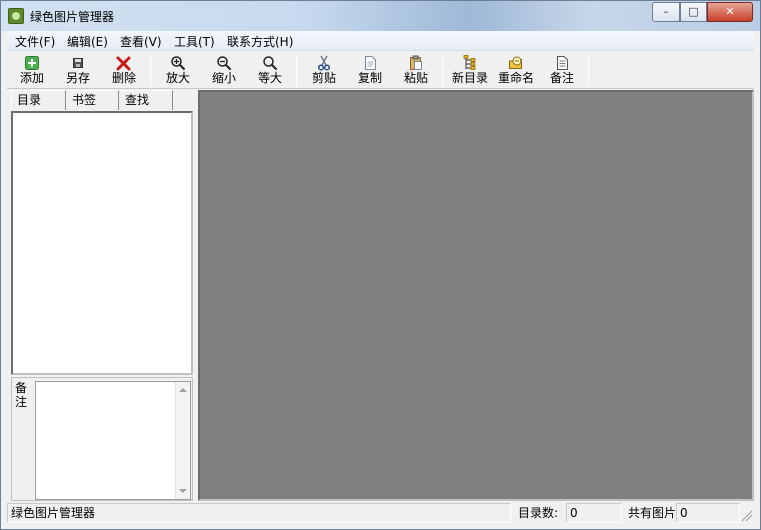  I want to click on close-button: ✕, so click(730, 12).